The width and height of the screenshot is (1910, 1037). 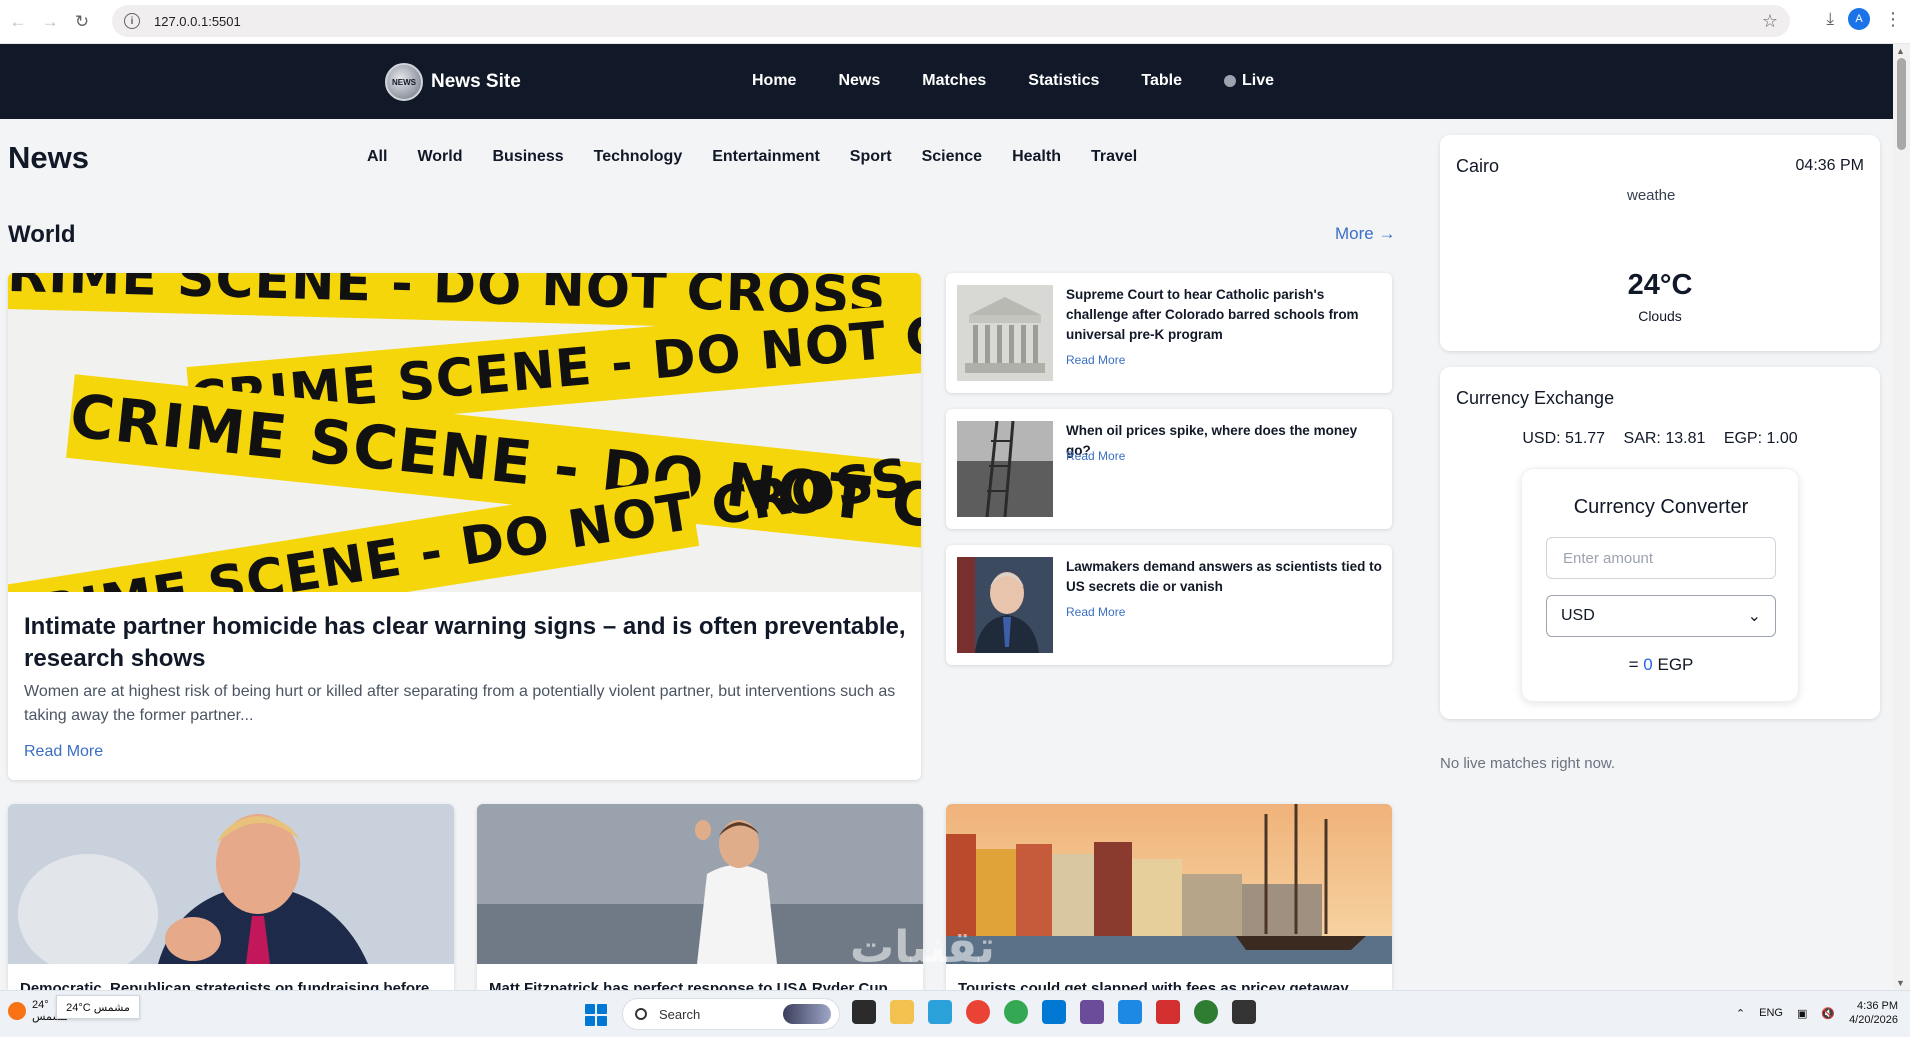 What do you see at coordinates (952, 157) in the screenshot?
I see `category-science: Science` at bounding box center [952, 157].